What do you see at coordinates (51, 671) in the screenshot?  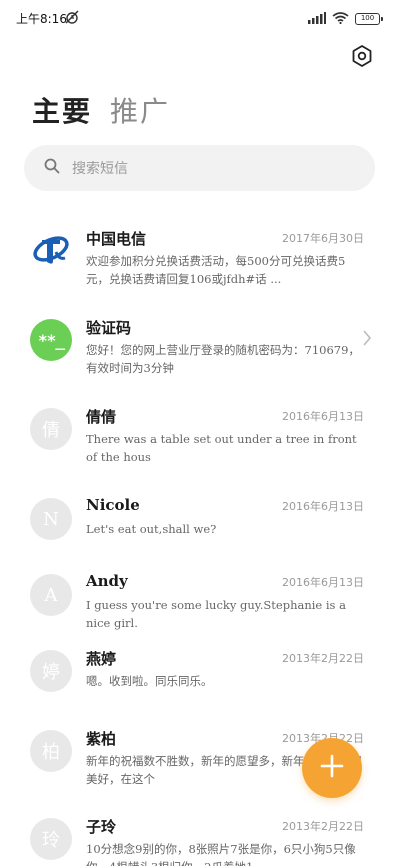 I see `avatar: 婷` at bounding box center [51, 671].